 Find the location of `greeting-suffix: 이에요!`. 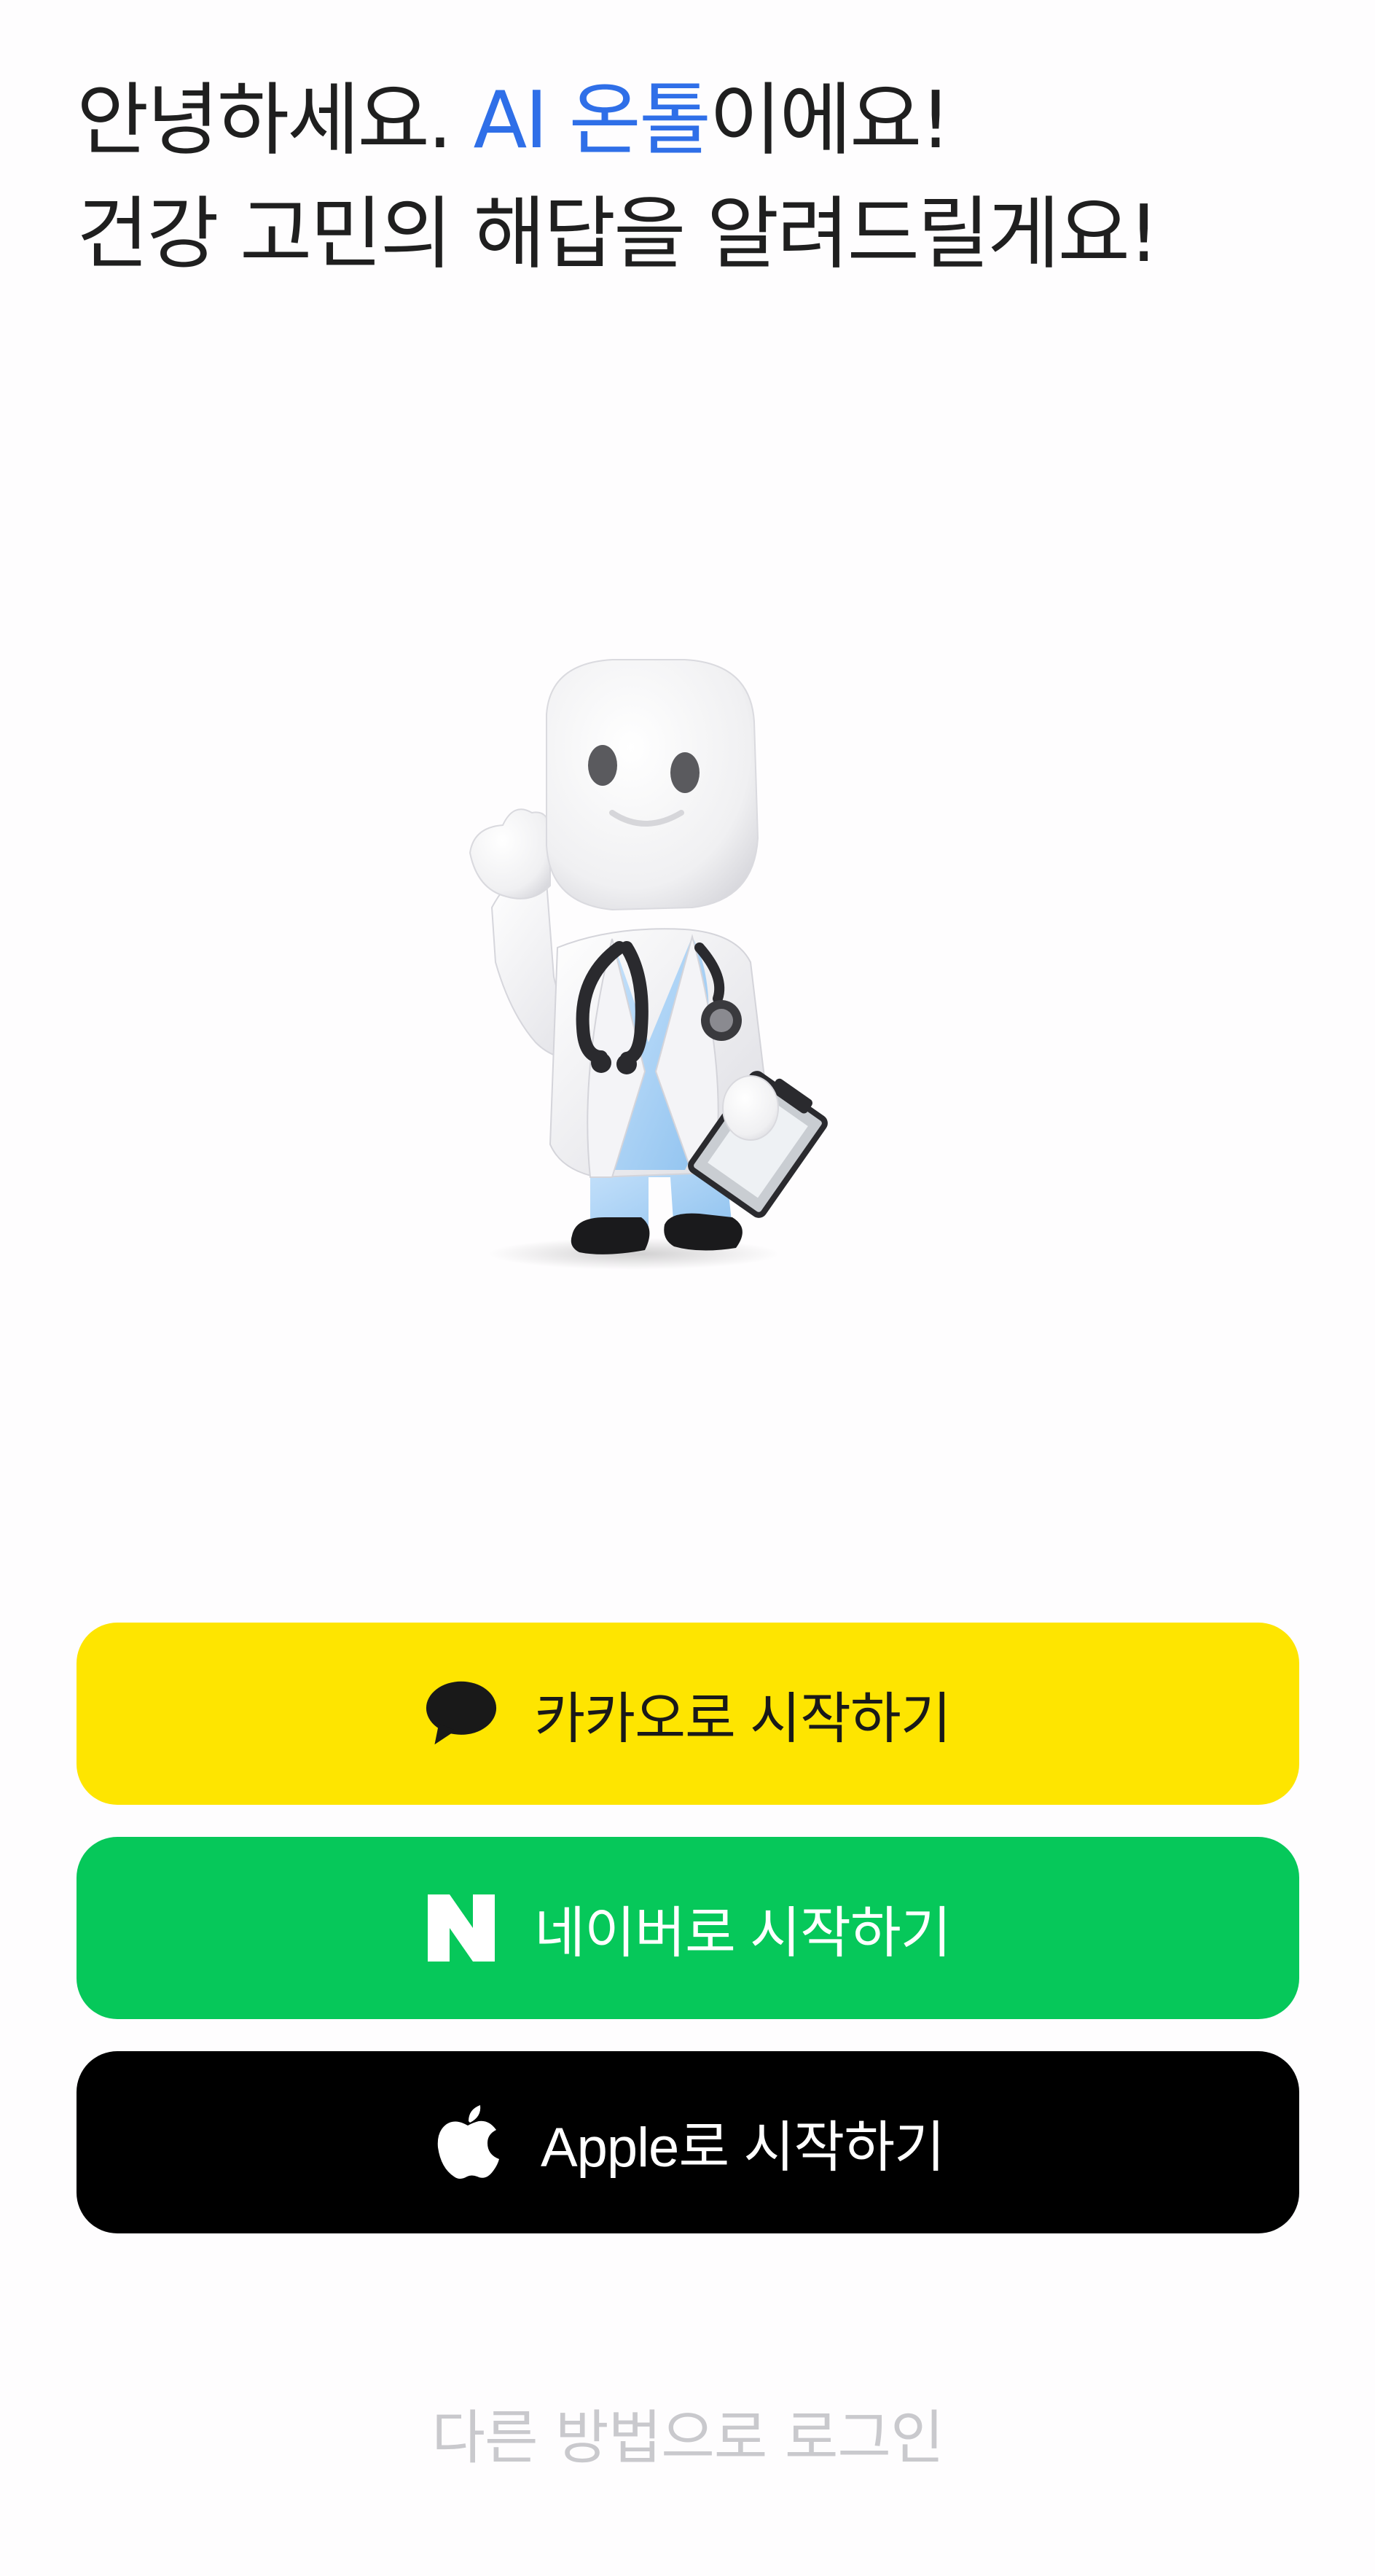

greeting-suffix: 이에요! is located at coordinates (830, 120).